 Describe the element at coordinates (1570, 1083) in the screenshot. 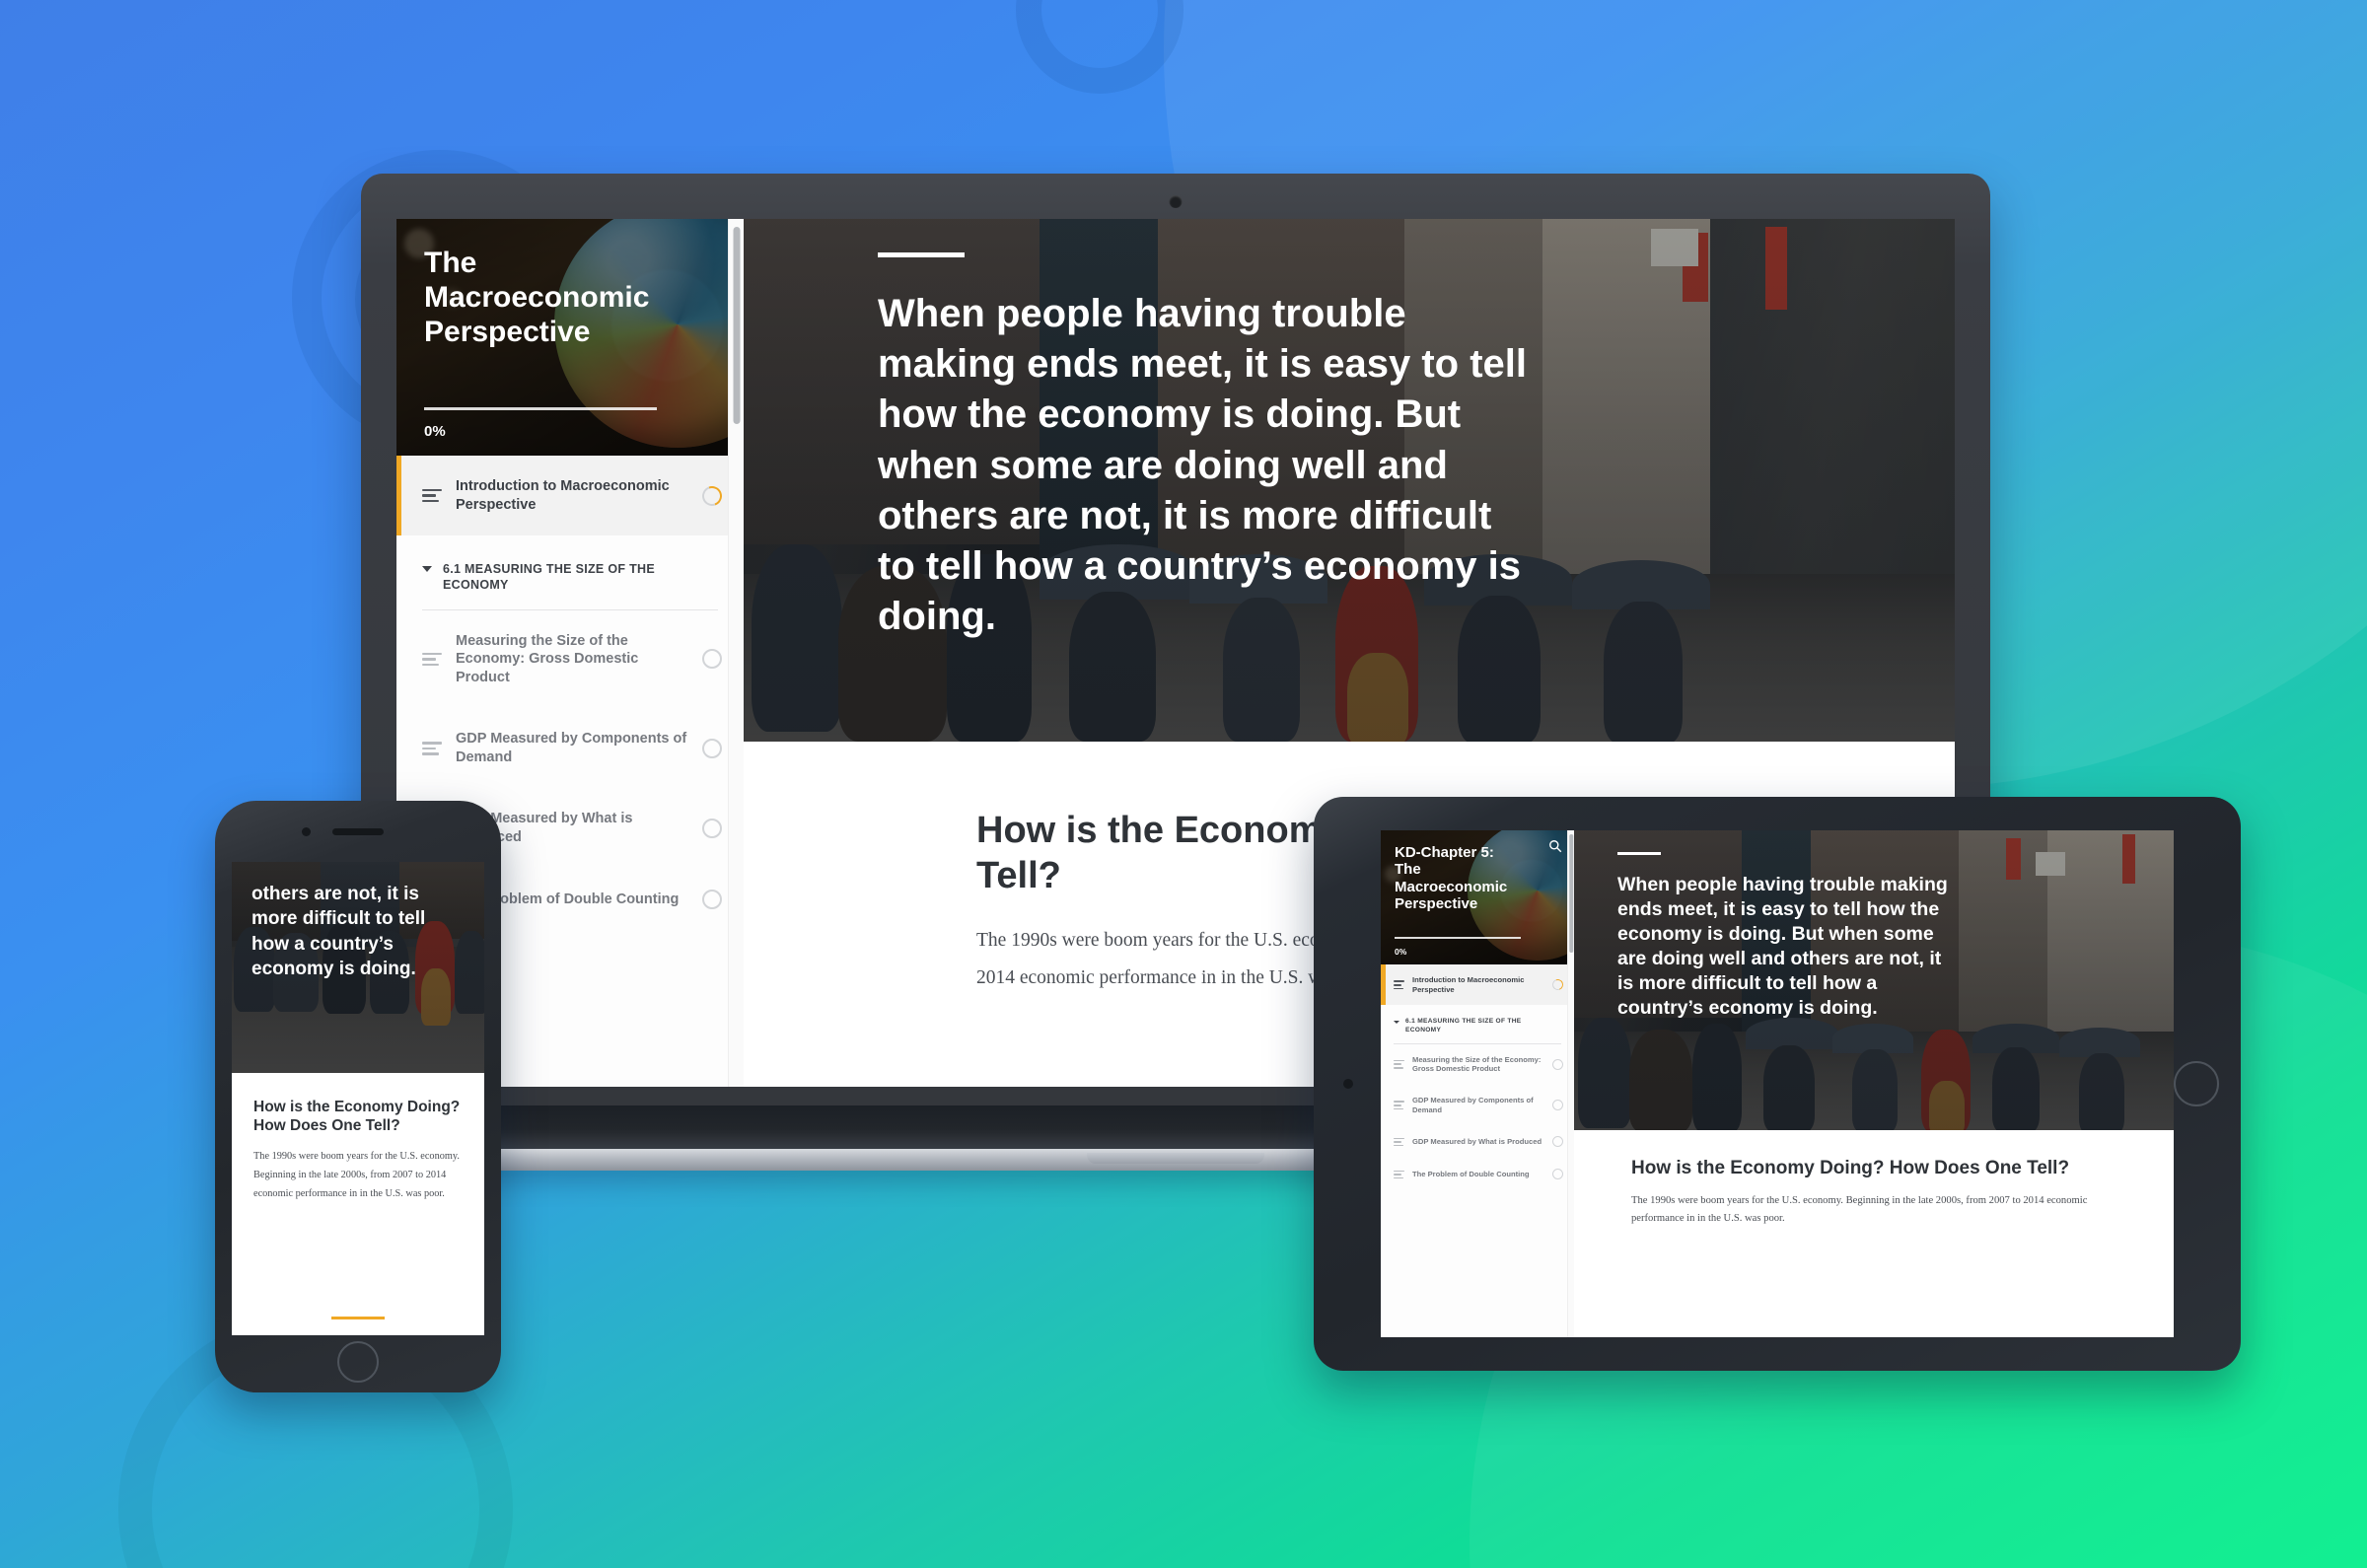

I see `tablet-sidebar-scrollbar` at that location.